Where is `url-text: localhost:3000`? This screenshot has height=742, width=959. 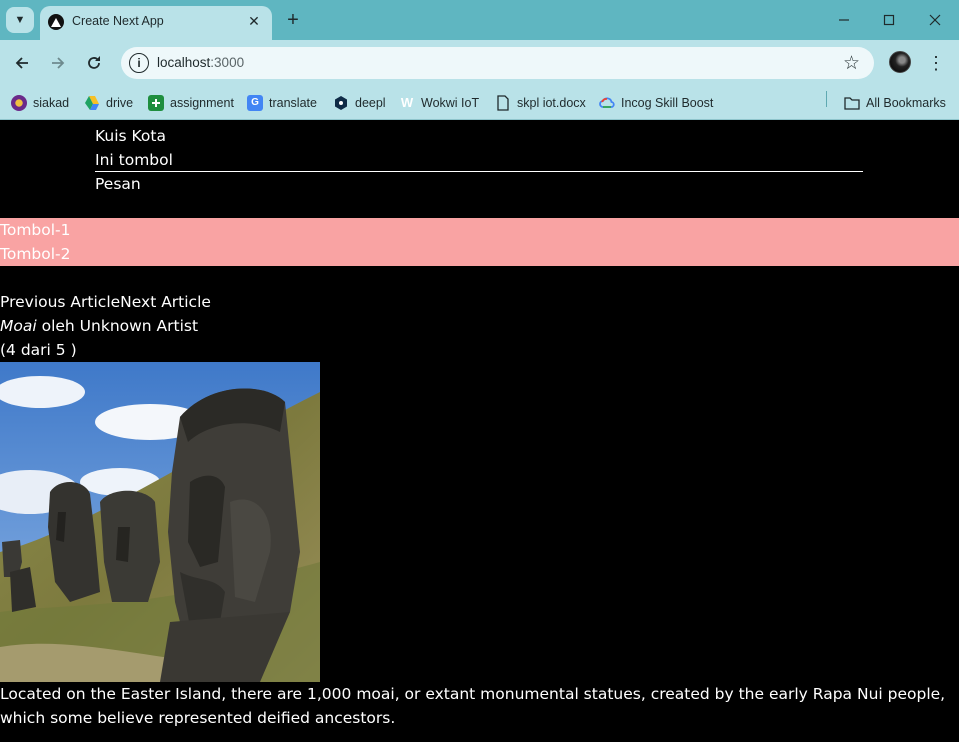 url-text: localhost:3000 is located at coordinates (201, 62).